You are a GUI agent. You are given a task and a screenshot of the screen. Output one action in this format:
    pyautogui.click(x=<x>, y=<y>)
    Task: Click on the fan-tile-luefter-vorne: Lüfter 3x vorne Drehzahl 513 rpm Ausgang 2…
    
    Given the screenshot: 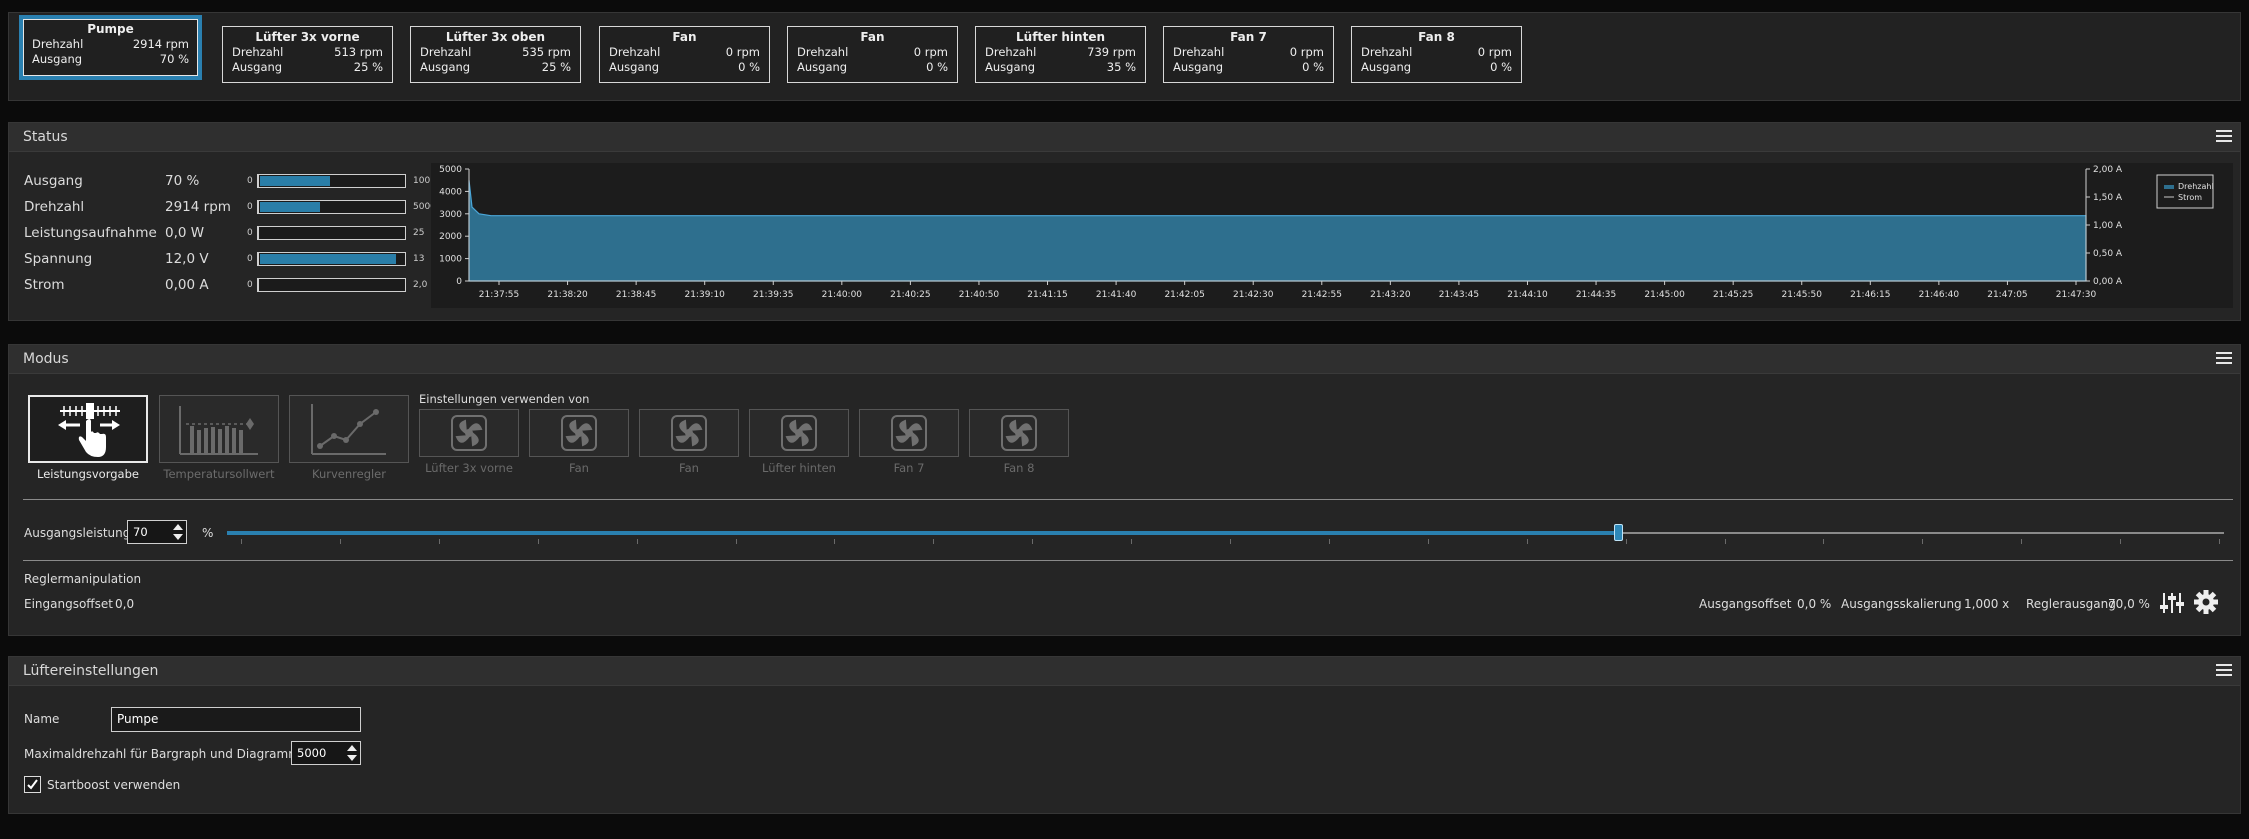 What is the action you would take?
    pyautogui.click(x=307, y=54)
    